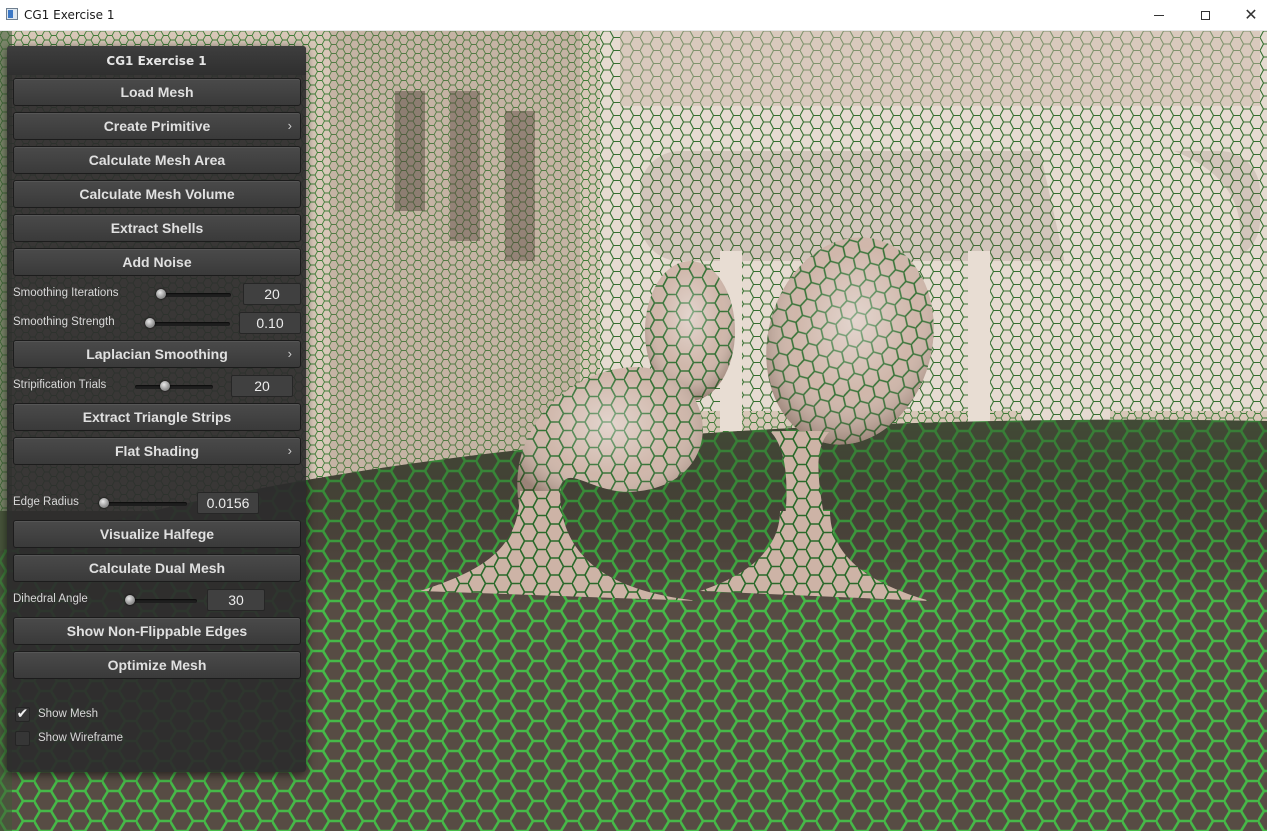 The image size is (1267, 831). Describe the element at coordinates (157, 160) in the screenshot. I see `calculate-mesh-area-button: Calculate Mesh Area` at that location.